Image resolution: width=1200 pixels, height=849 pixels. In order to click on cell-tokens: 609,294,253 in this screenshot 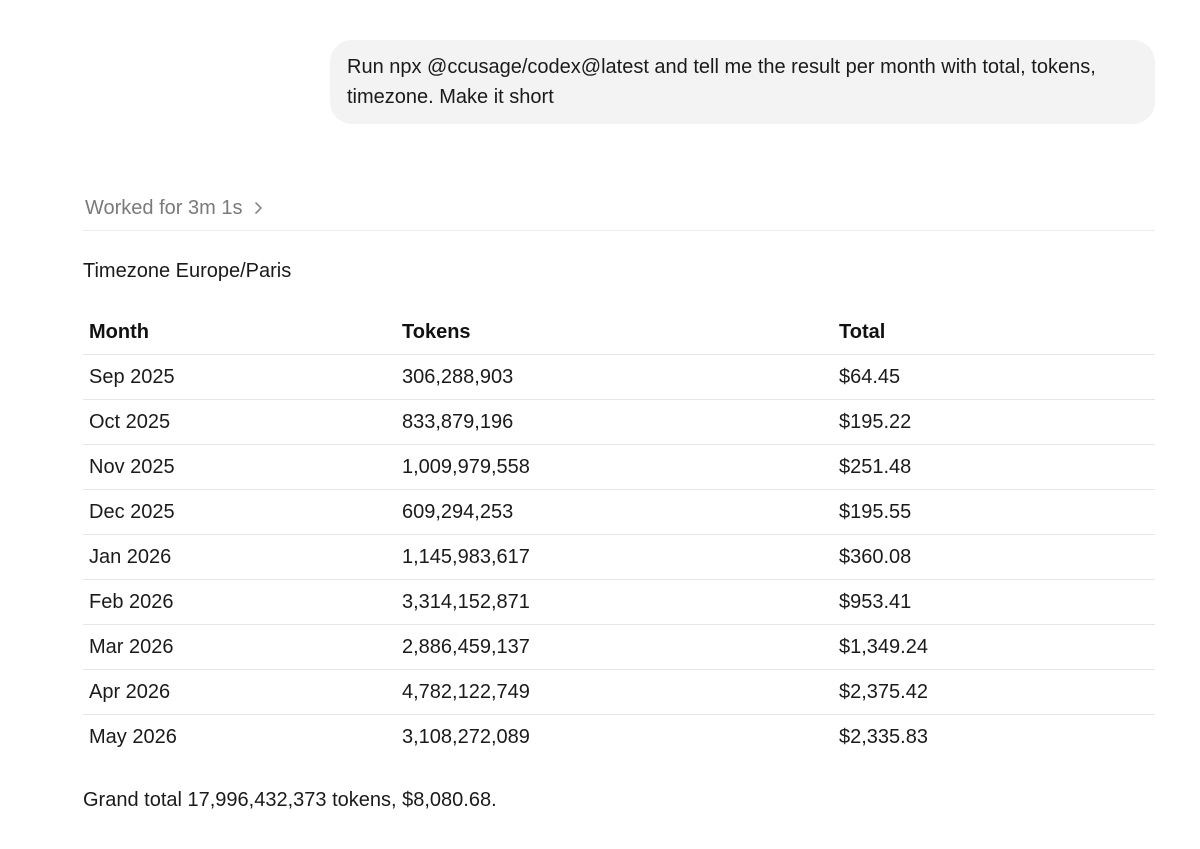, I will do `click(614, 512)`.